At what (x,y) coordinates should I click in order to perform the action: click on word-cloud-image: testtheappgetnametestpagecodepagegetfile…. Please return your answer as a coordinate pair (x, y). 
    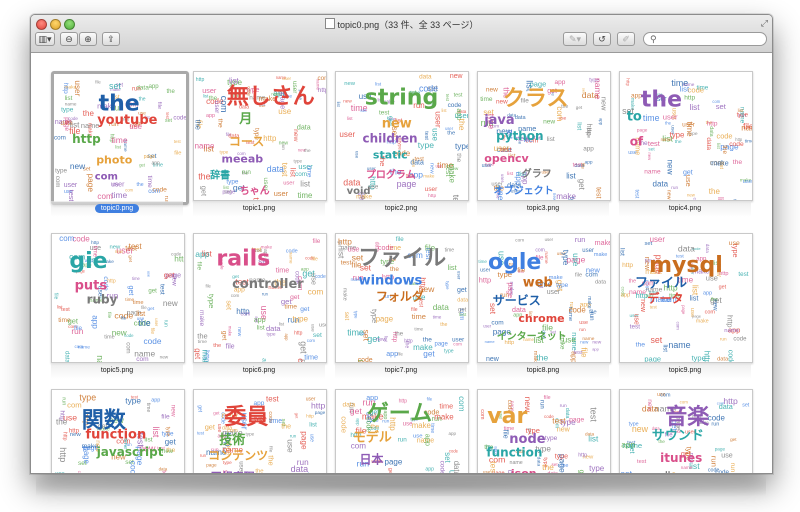
    Looking at the image, I should click on (261, 434).